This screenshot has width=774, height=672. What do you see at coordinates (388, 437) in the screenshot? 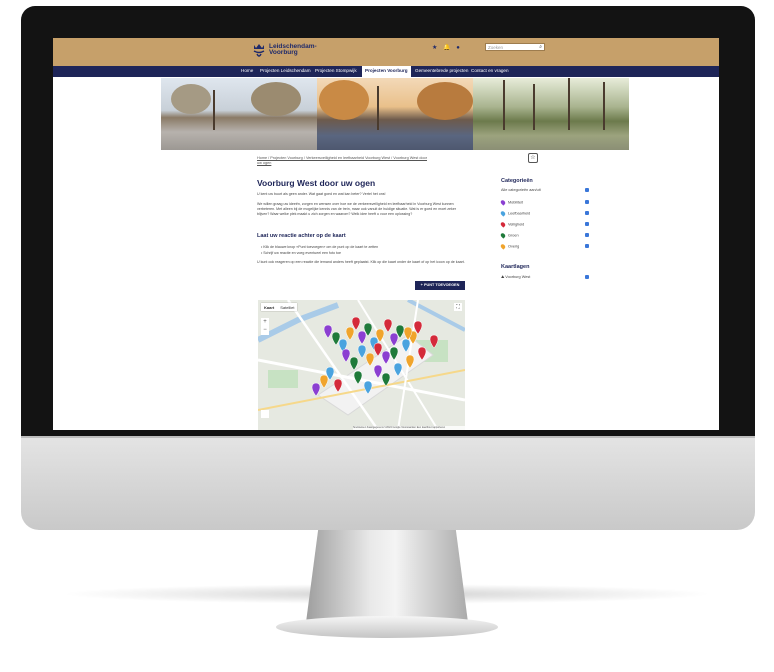
I see `monitor-seam` at bounding box center [388, 437].